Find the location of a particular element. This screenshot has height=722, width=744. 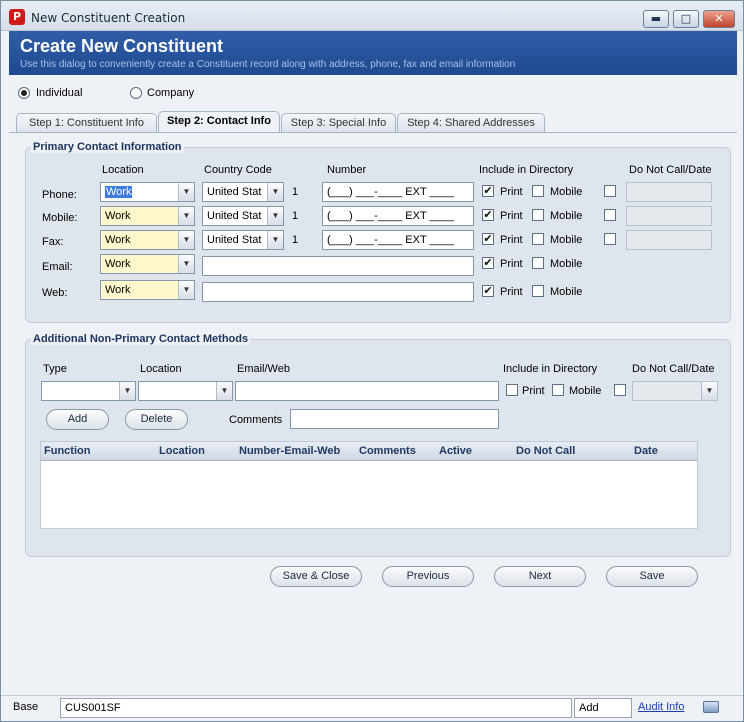

country-code-header: Country Code is located at coordinates (238, 170).